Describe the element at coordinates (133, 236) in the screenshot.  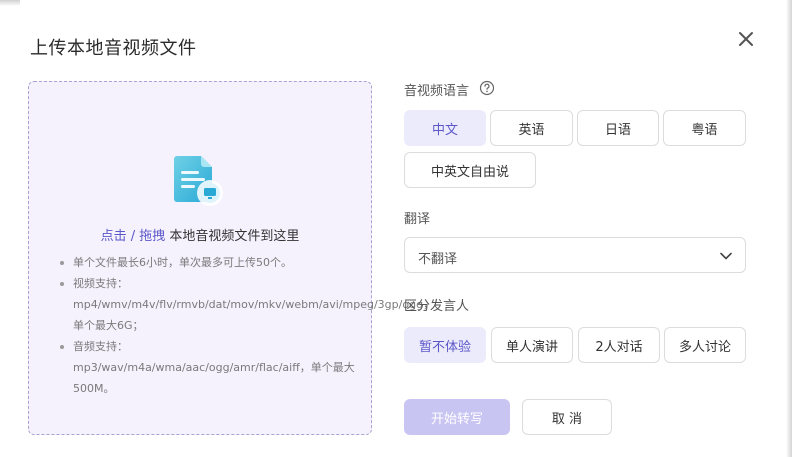
I see `upload-link: 点击 / 拖拽` at that location.